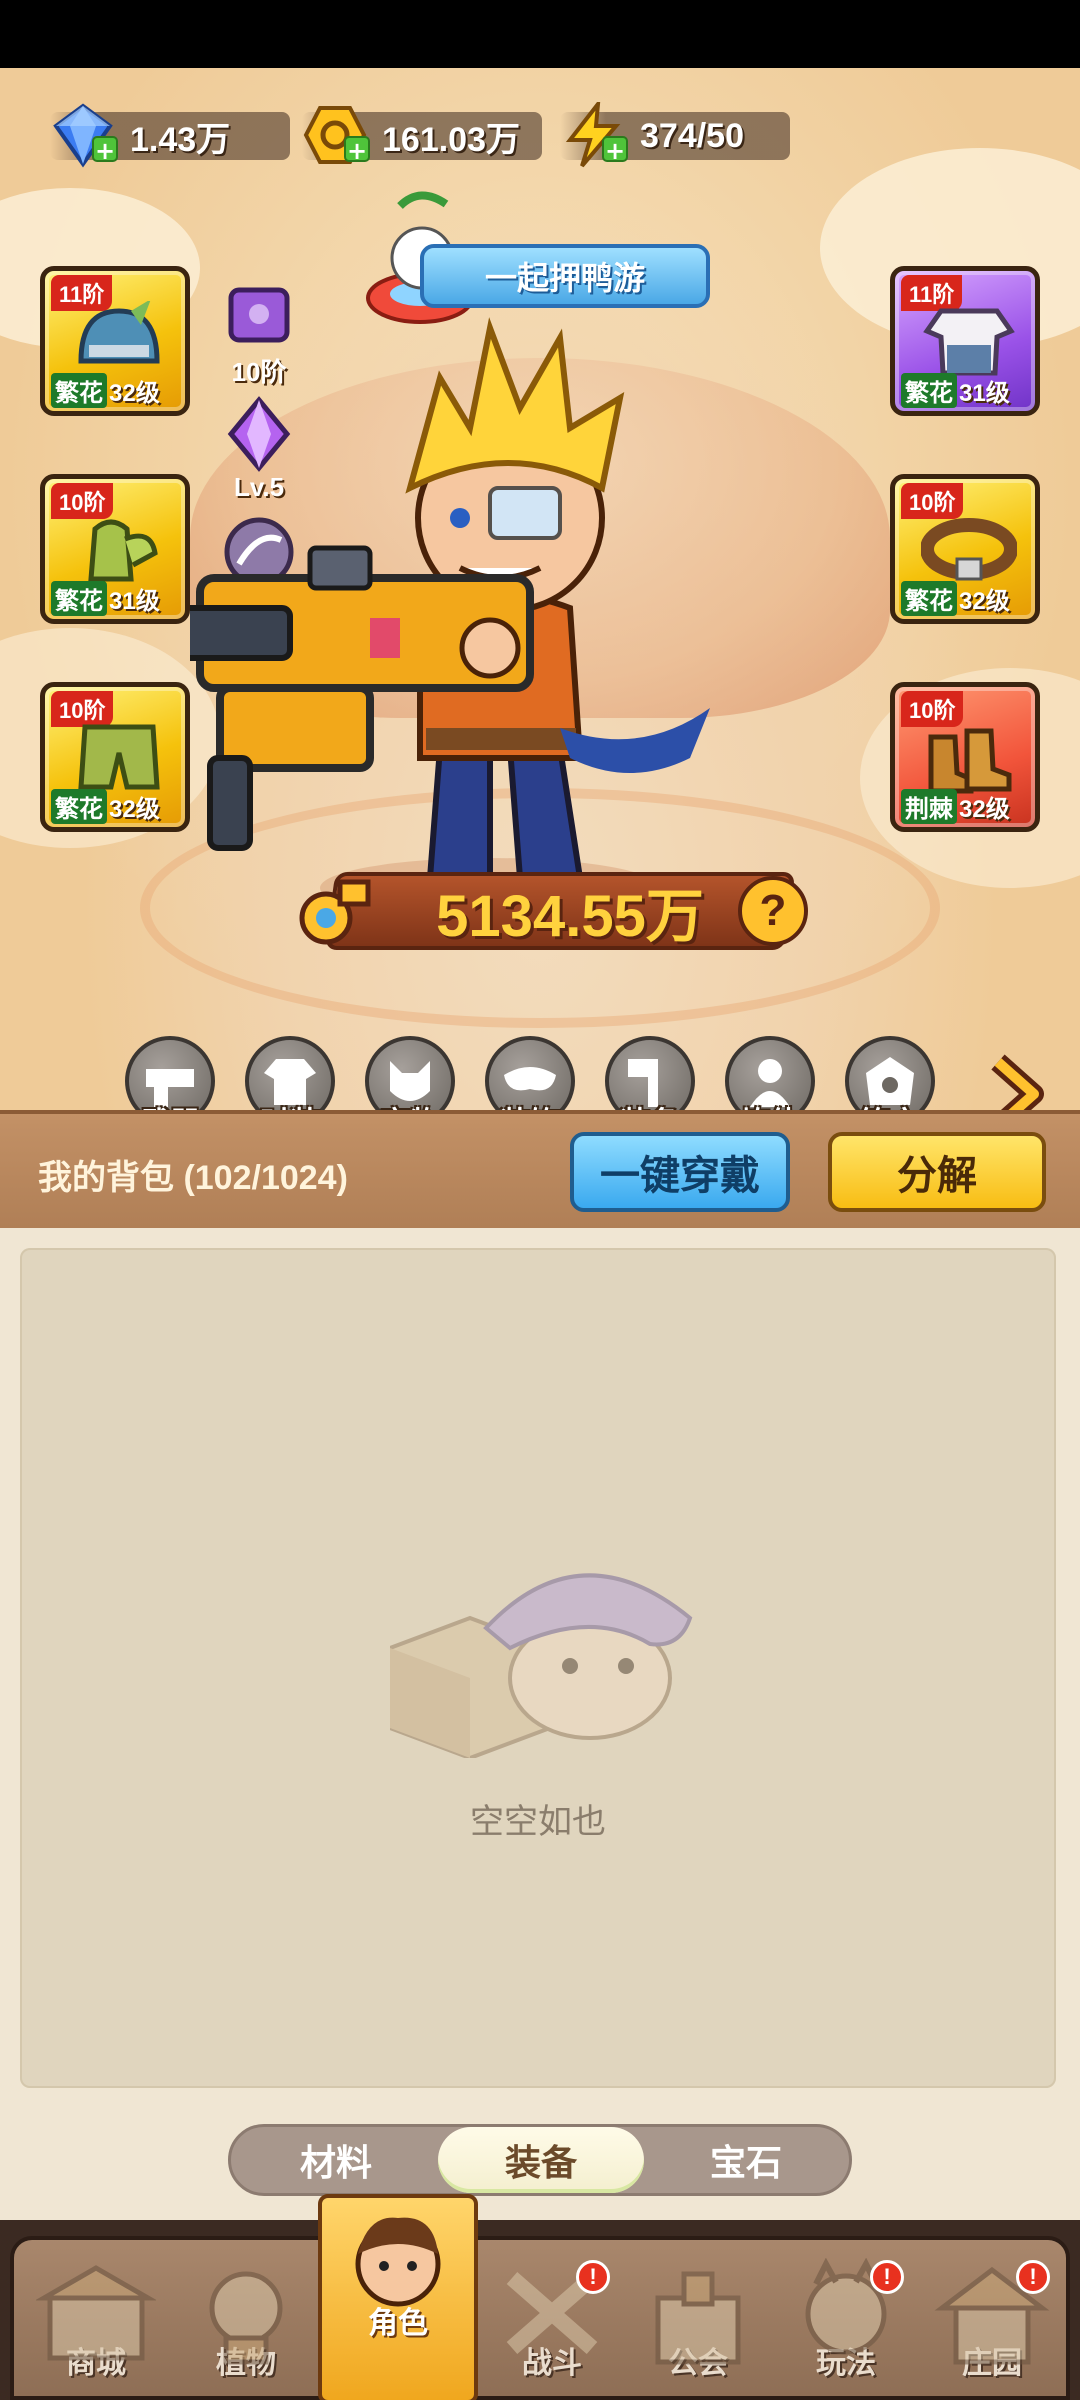  What do you see at coordinates (593, 2277) in the screenshot?
I see `battle-alert-badge: !` at bounding box center [593, 2277].